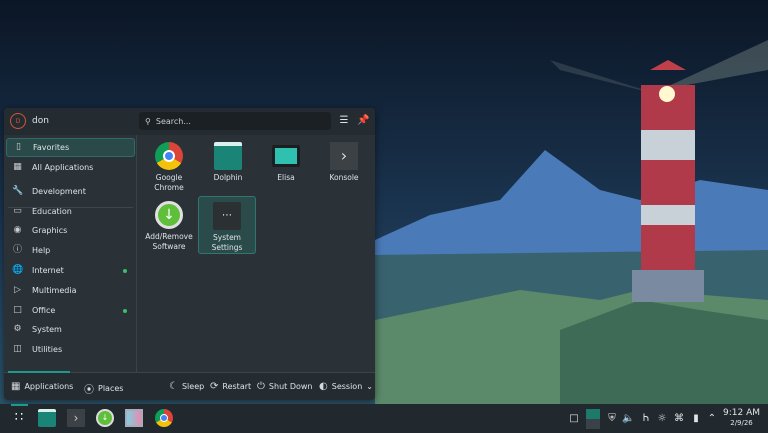  I want to click on search-icon: ⚲, so click(148, 121).